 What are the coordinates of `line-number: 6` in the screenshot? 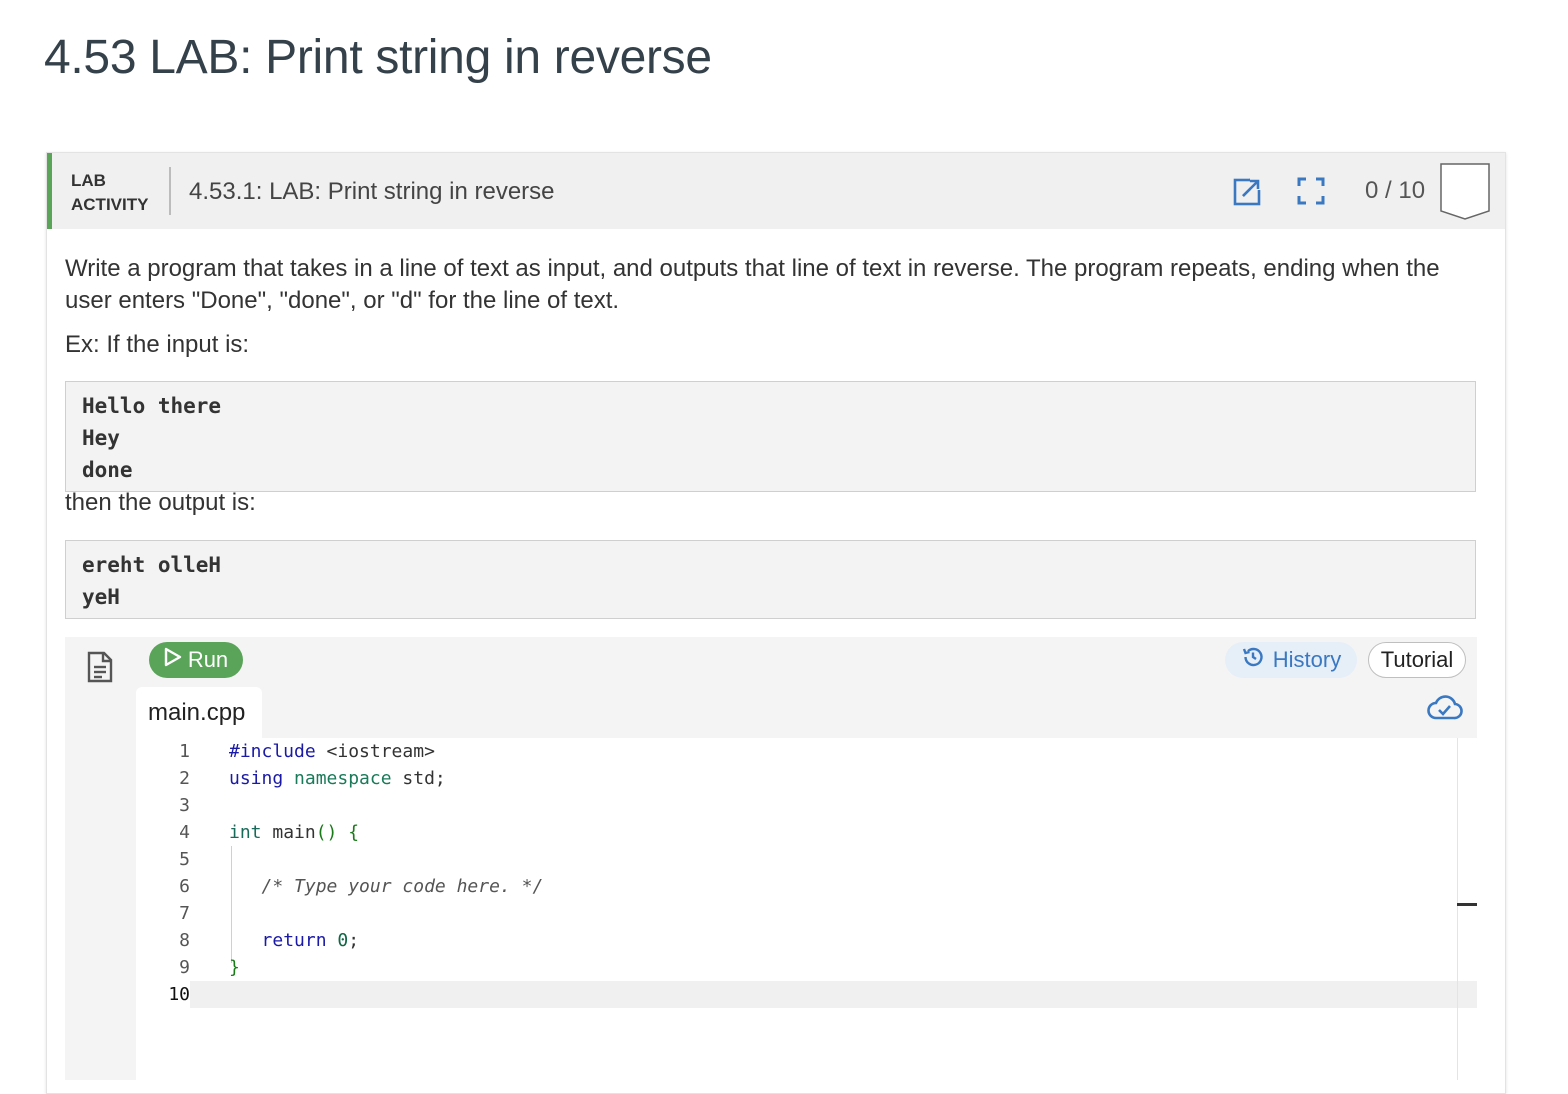 It's located at (184, 886).